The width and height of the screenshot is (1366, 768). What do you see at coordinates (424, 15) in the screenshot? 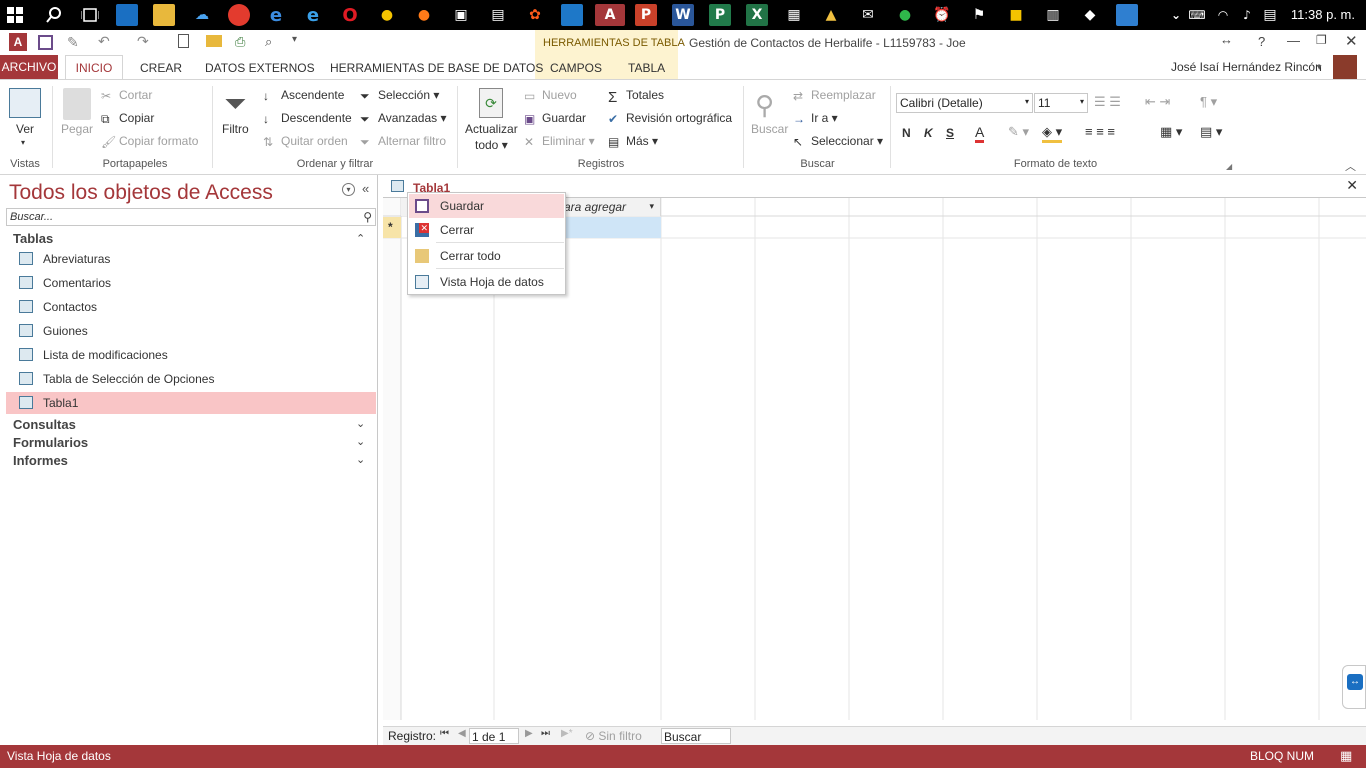
I see `firefox-icon: ●` at bounding box center [424, 15].